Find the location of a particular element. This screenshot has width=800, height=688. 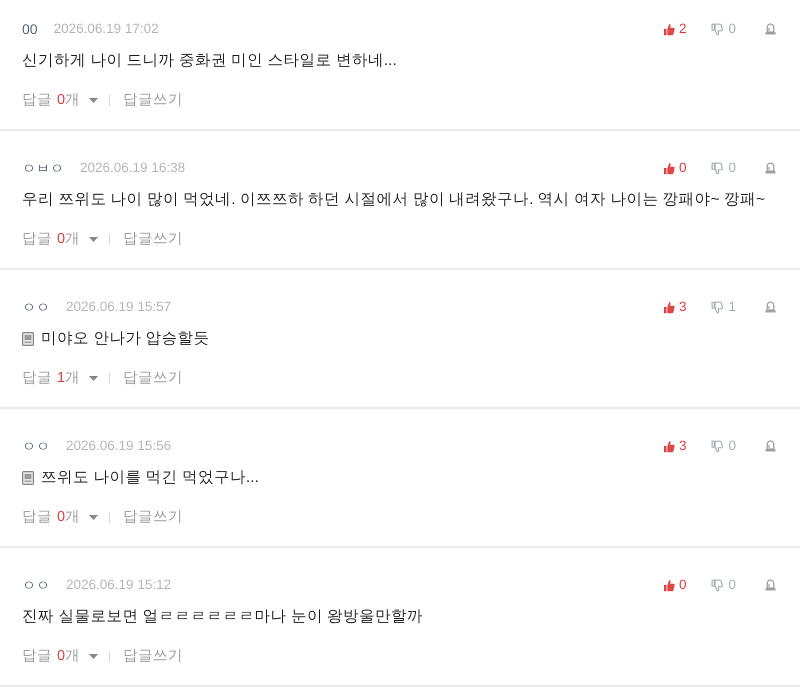

comment-date: 2026.06.19 15:57 is located at coordinates (119, 307).